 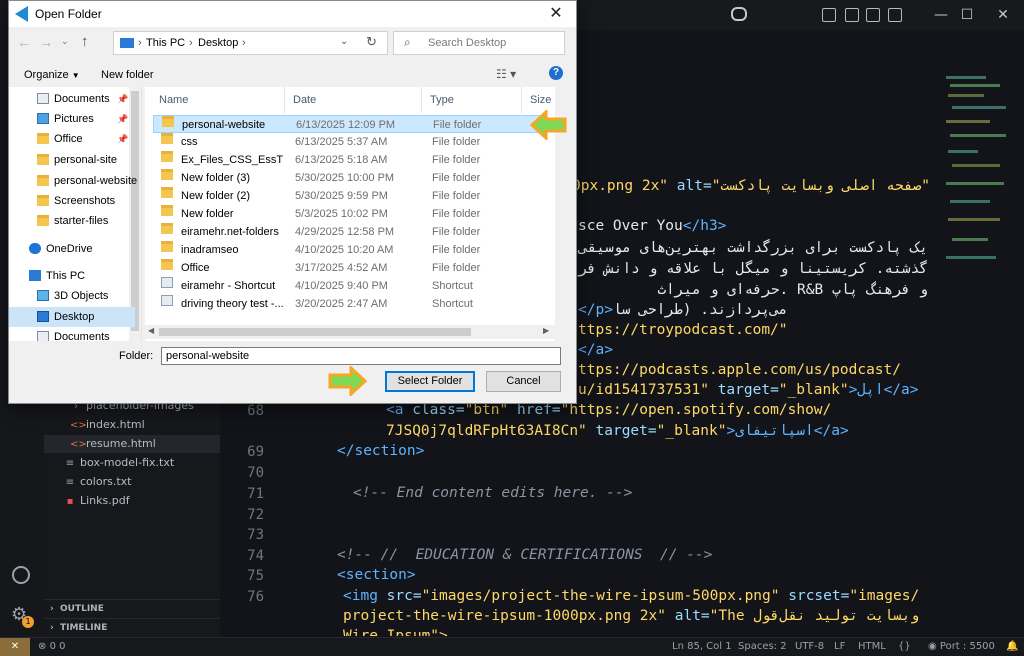 I want to click on tree-item-resume: <>resume.html, so click(x=145, y=444).